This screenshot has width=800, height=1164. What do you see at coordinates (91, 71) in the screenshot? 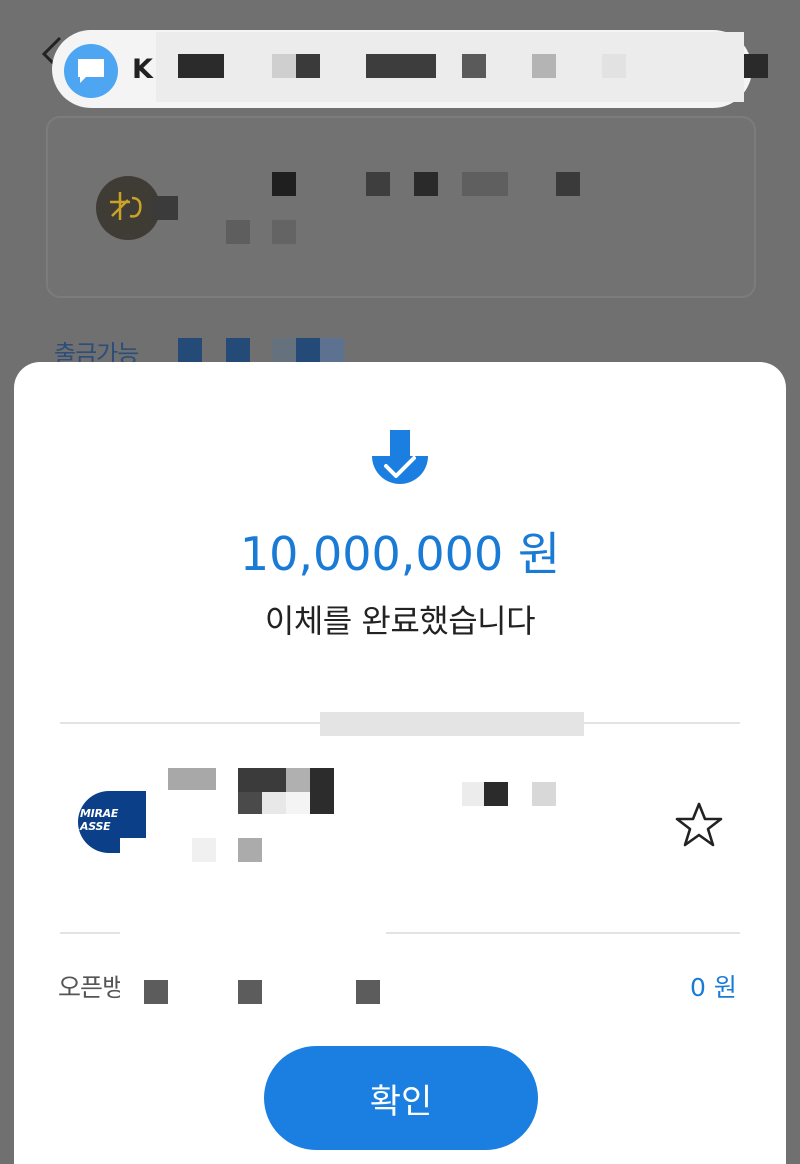
I see `chat-bubble-icon` at bounding box center [91, 71].